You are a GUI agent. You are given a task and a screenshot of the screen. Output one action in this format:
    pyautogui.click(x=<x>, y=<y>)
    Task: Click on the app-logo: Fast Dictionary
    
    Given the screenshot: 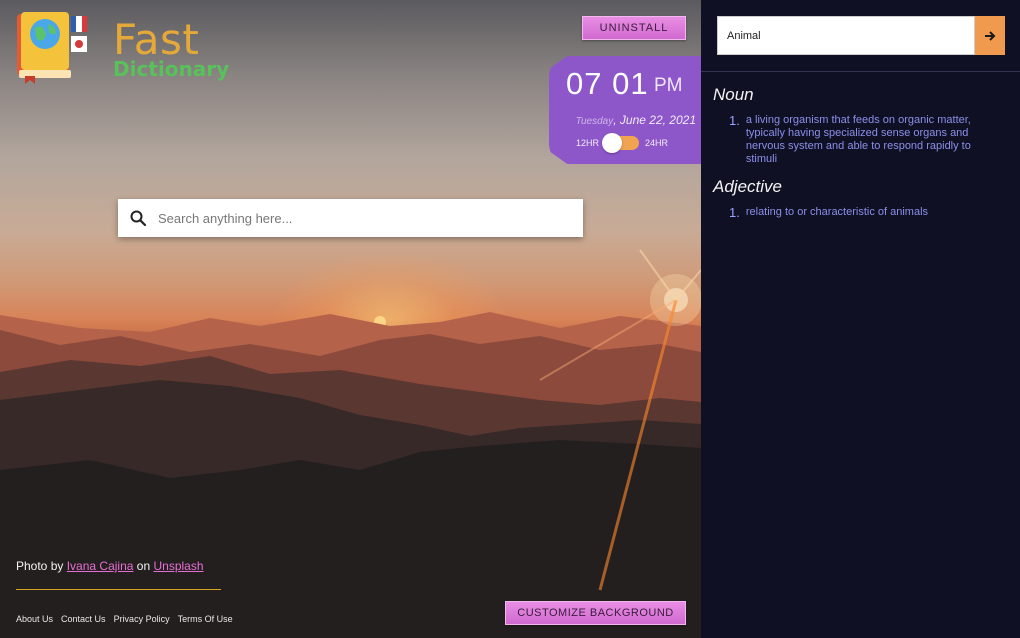 What is the action you would take?
    pyautogui.click(x=122, y=48)
    